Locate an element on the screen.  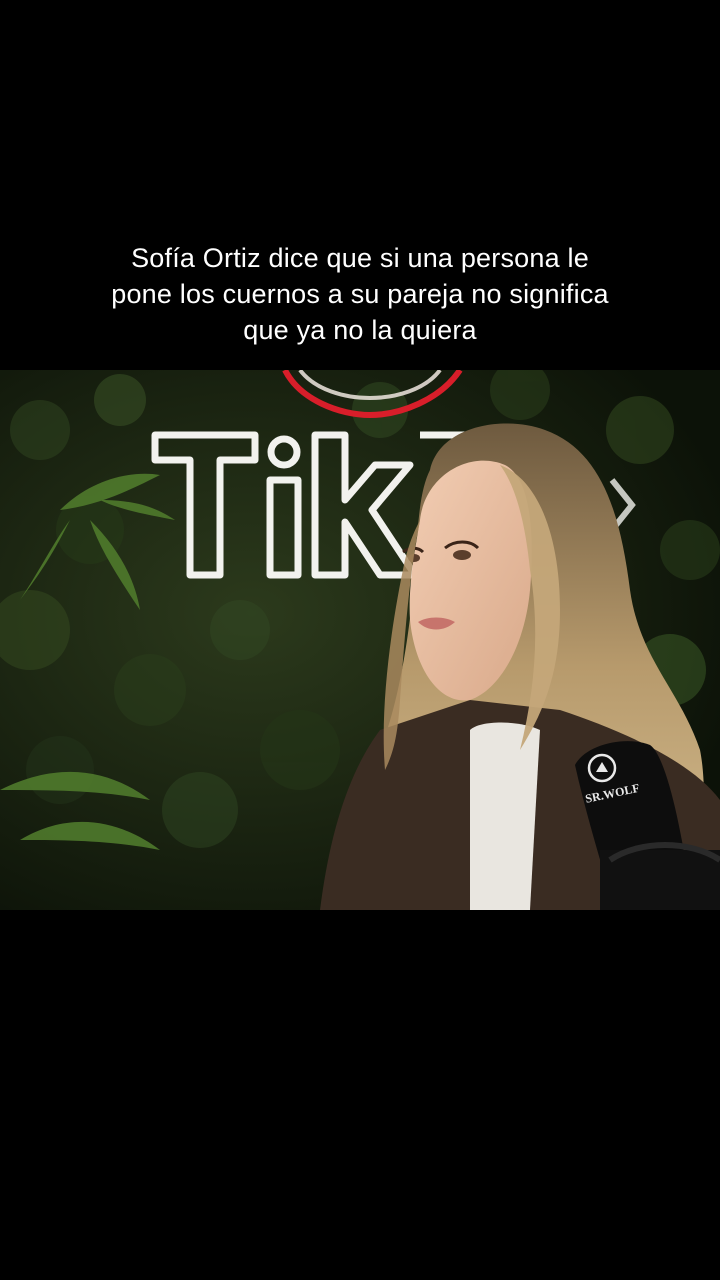
person-shirt is located at coordinates (505, 816).